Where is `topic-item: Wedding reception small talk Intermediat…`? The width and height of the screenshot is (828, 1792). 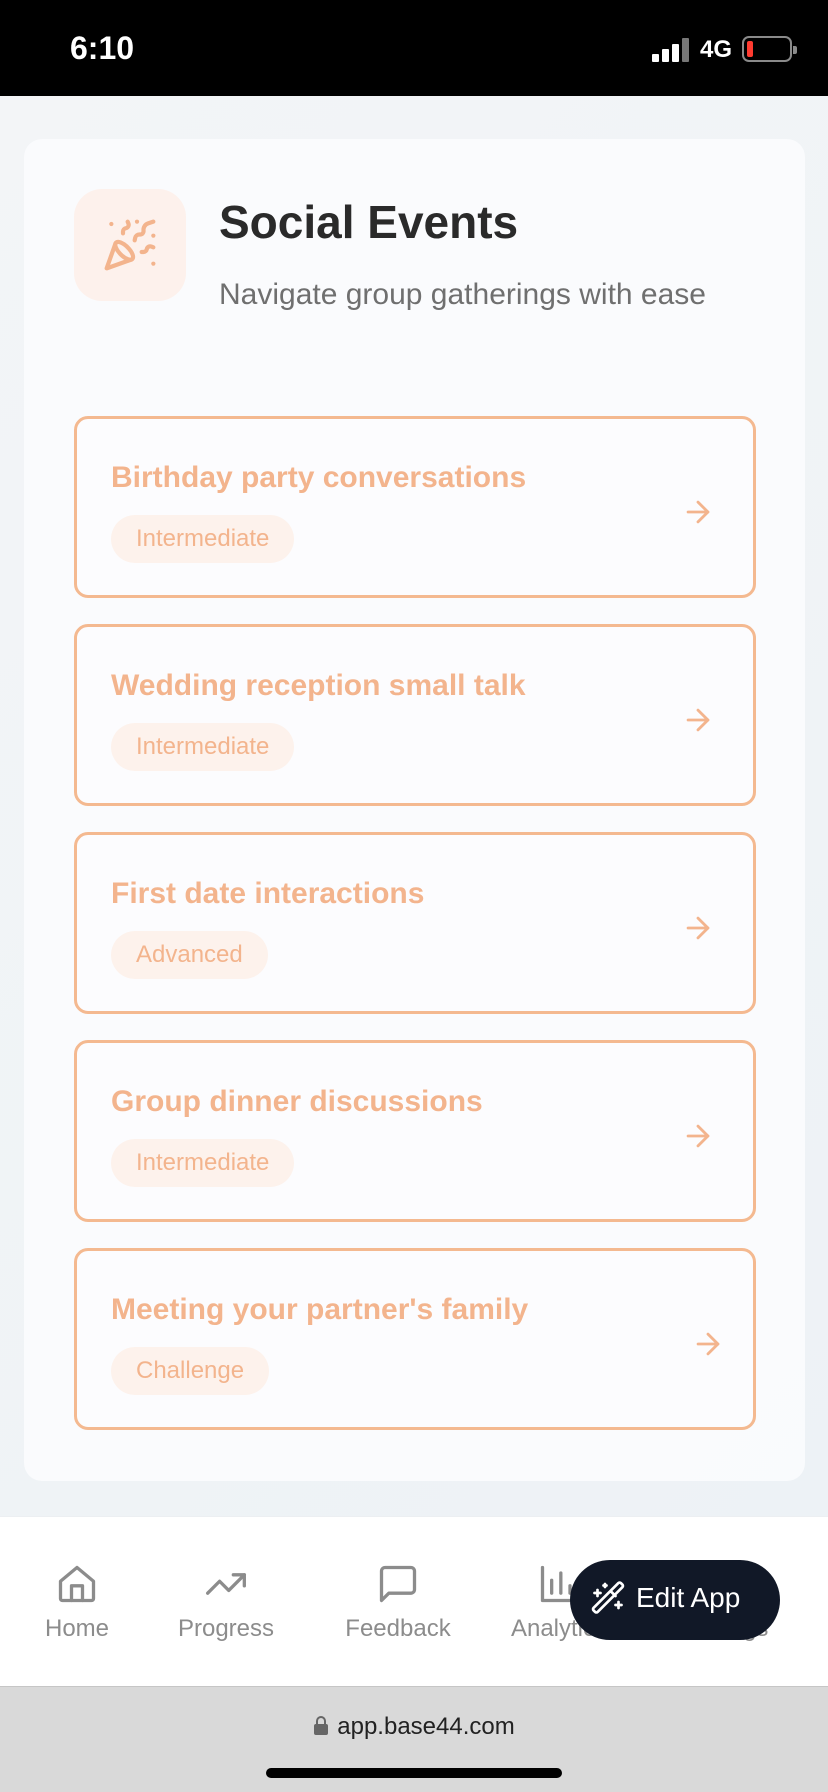 topic-item: Wedding reception small talk Intermediat… is located at coordinates (415, 715).